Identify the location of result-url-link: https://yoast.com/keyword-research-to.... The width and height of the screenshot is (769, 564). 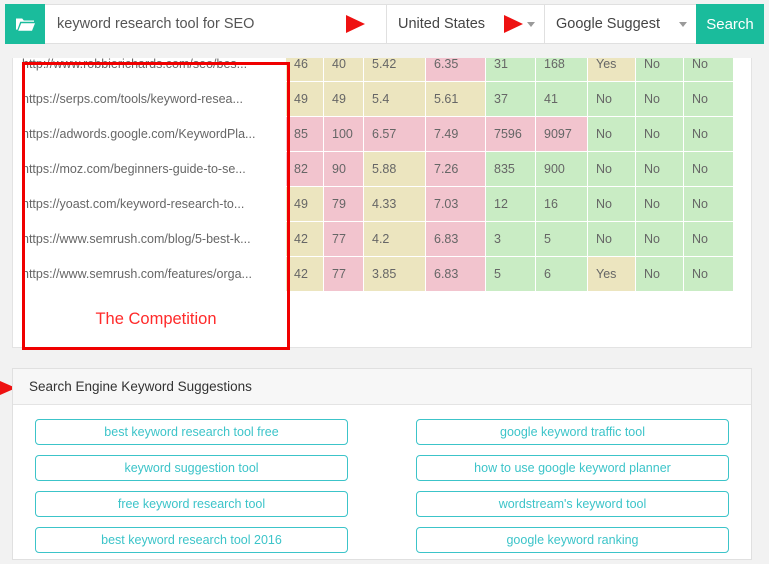
(149, 204).